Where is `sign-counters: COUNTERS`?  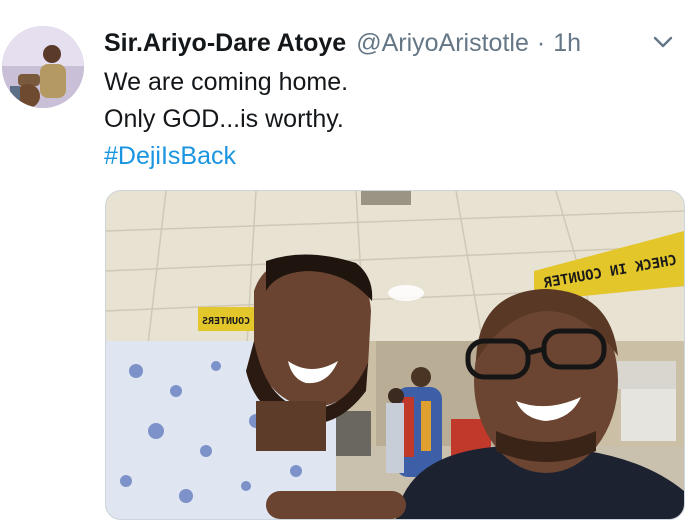 sign-counters: COUNTERS is located at coordinates (226, 321).